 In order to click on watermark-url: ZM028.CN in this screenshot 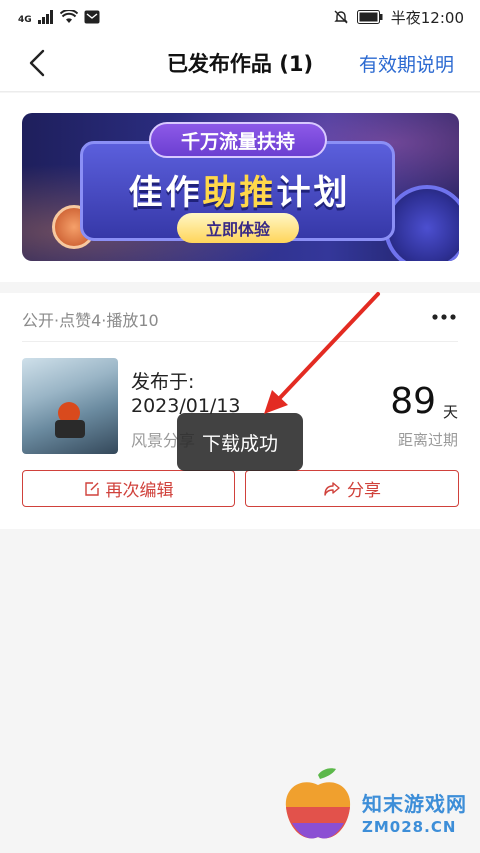, I will do `click(409, 827)`.